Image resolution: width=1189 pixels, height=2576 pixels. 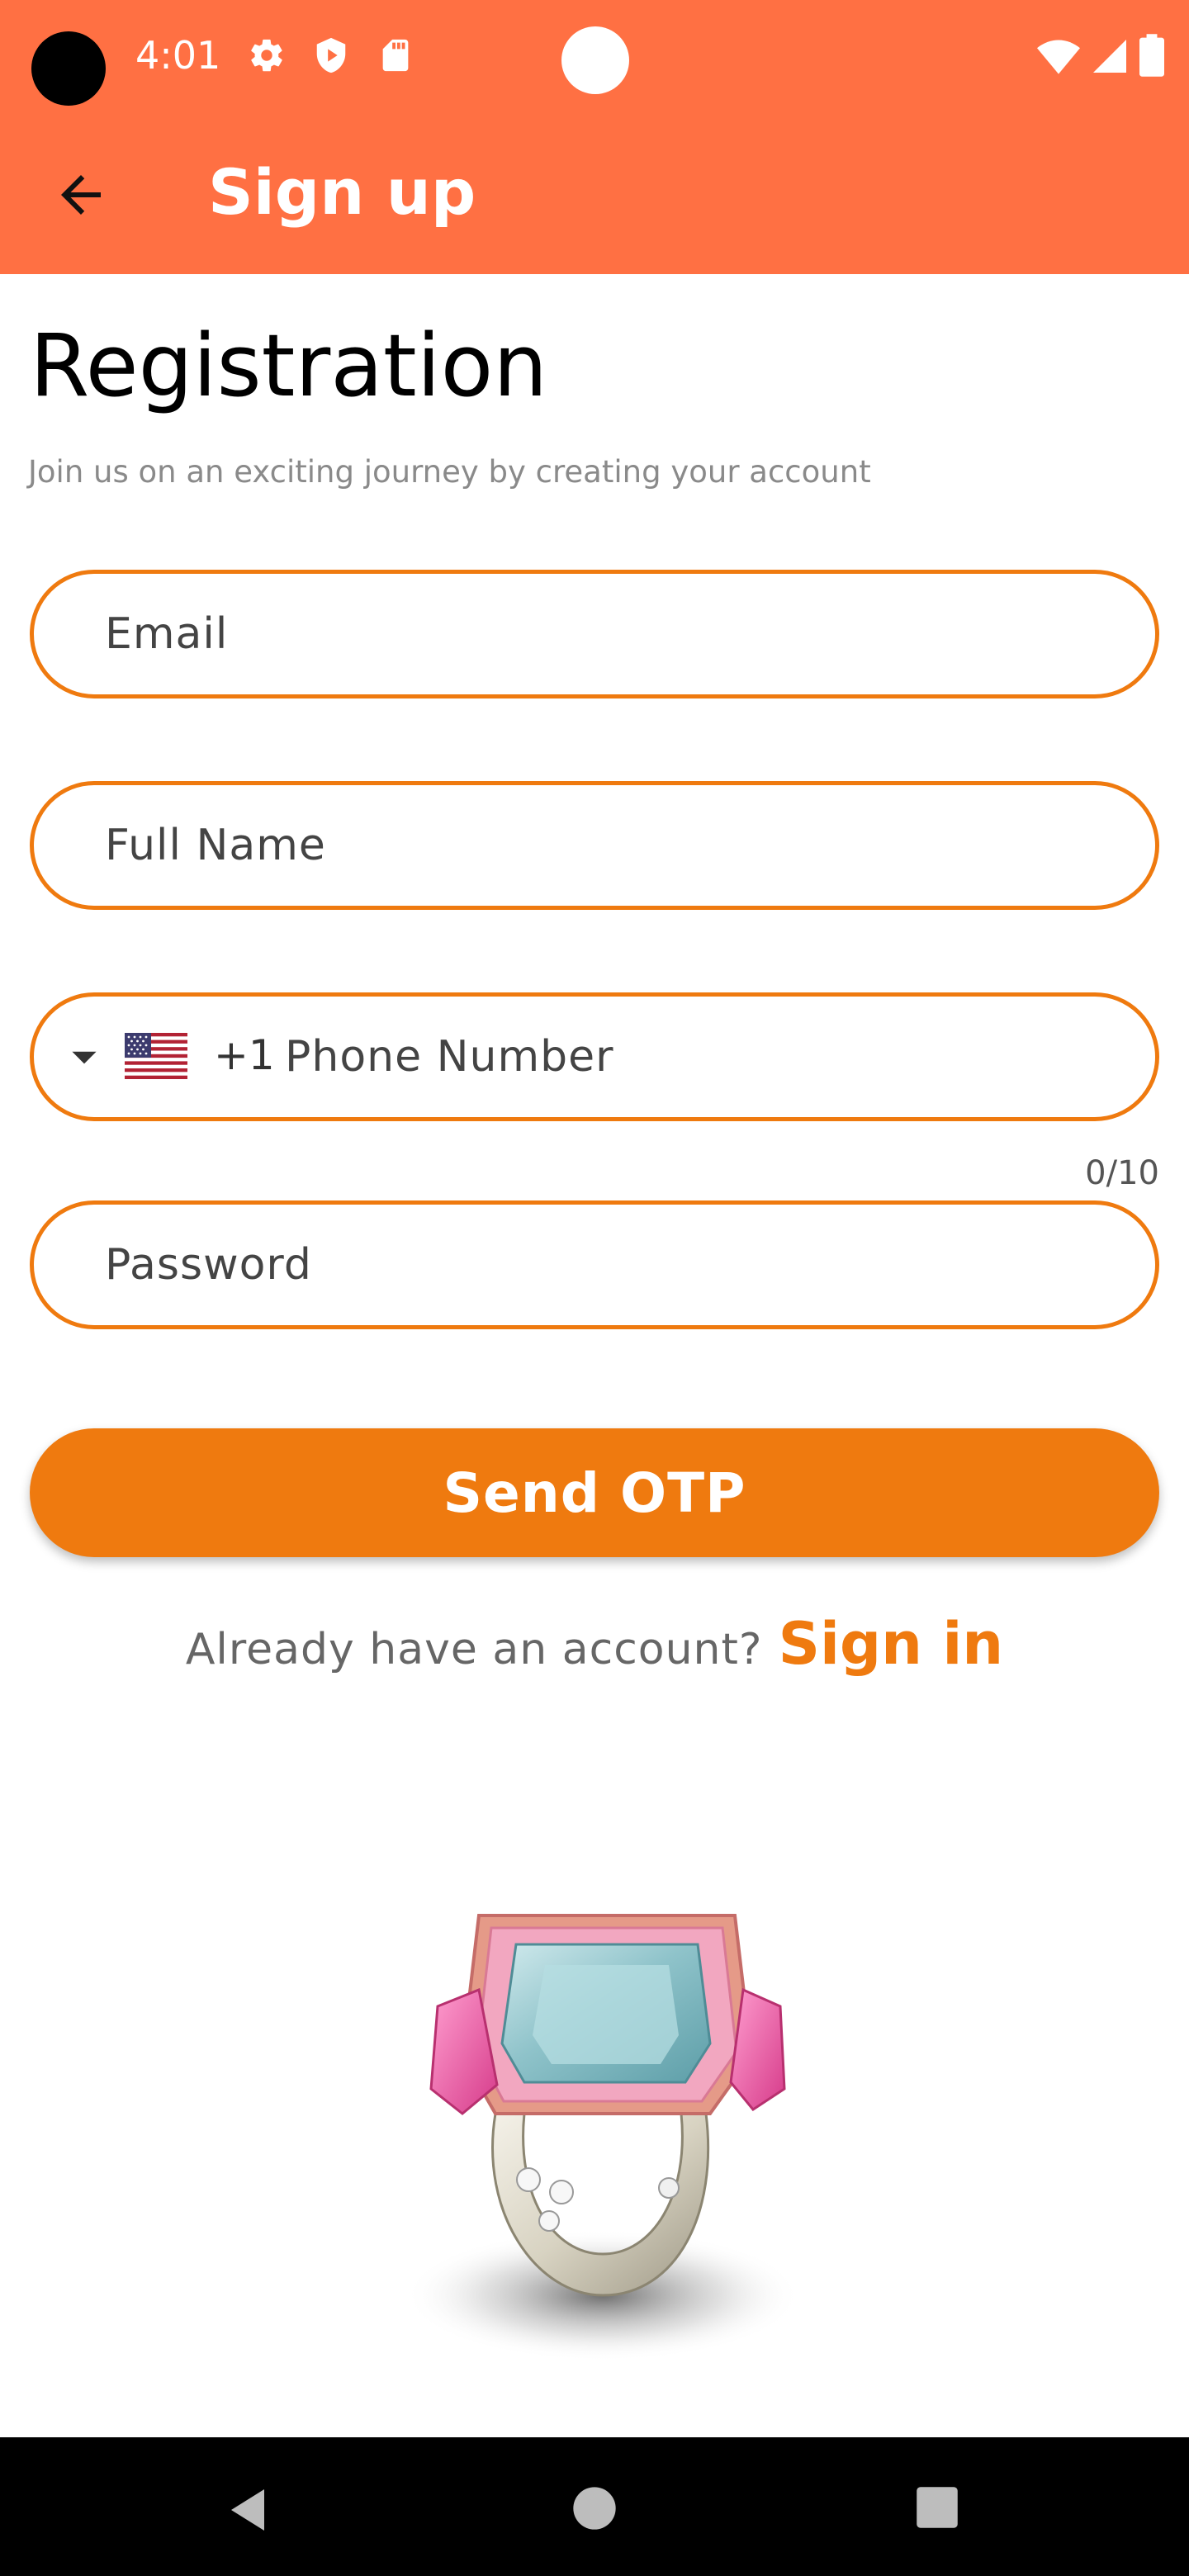 What do you see at coordinates (594, 199) in the screenshot?
I see `app-bar` at bounding box center [594, 199].